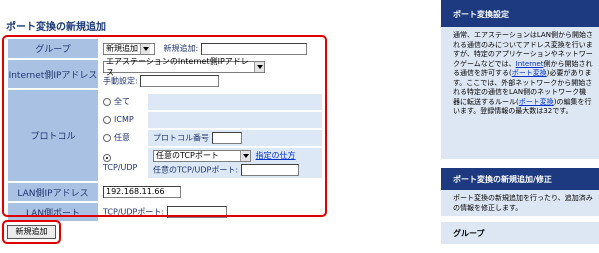 The height and width of the screenshot is (253, 599). I want to click on lan-ip-label: LAN側IPアドレス, so click(53, 192).